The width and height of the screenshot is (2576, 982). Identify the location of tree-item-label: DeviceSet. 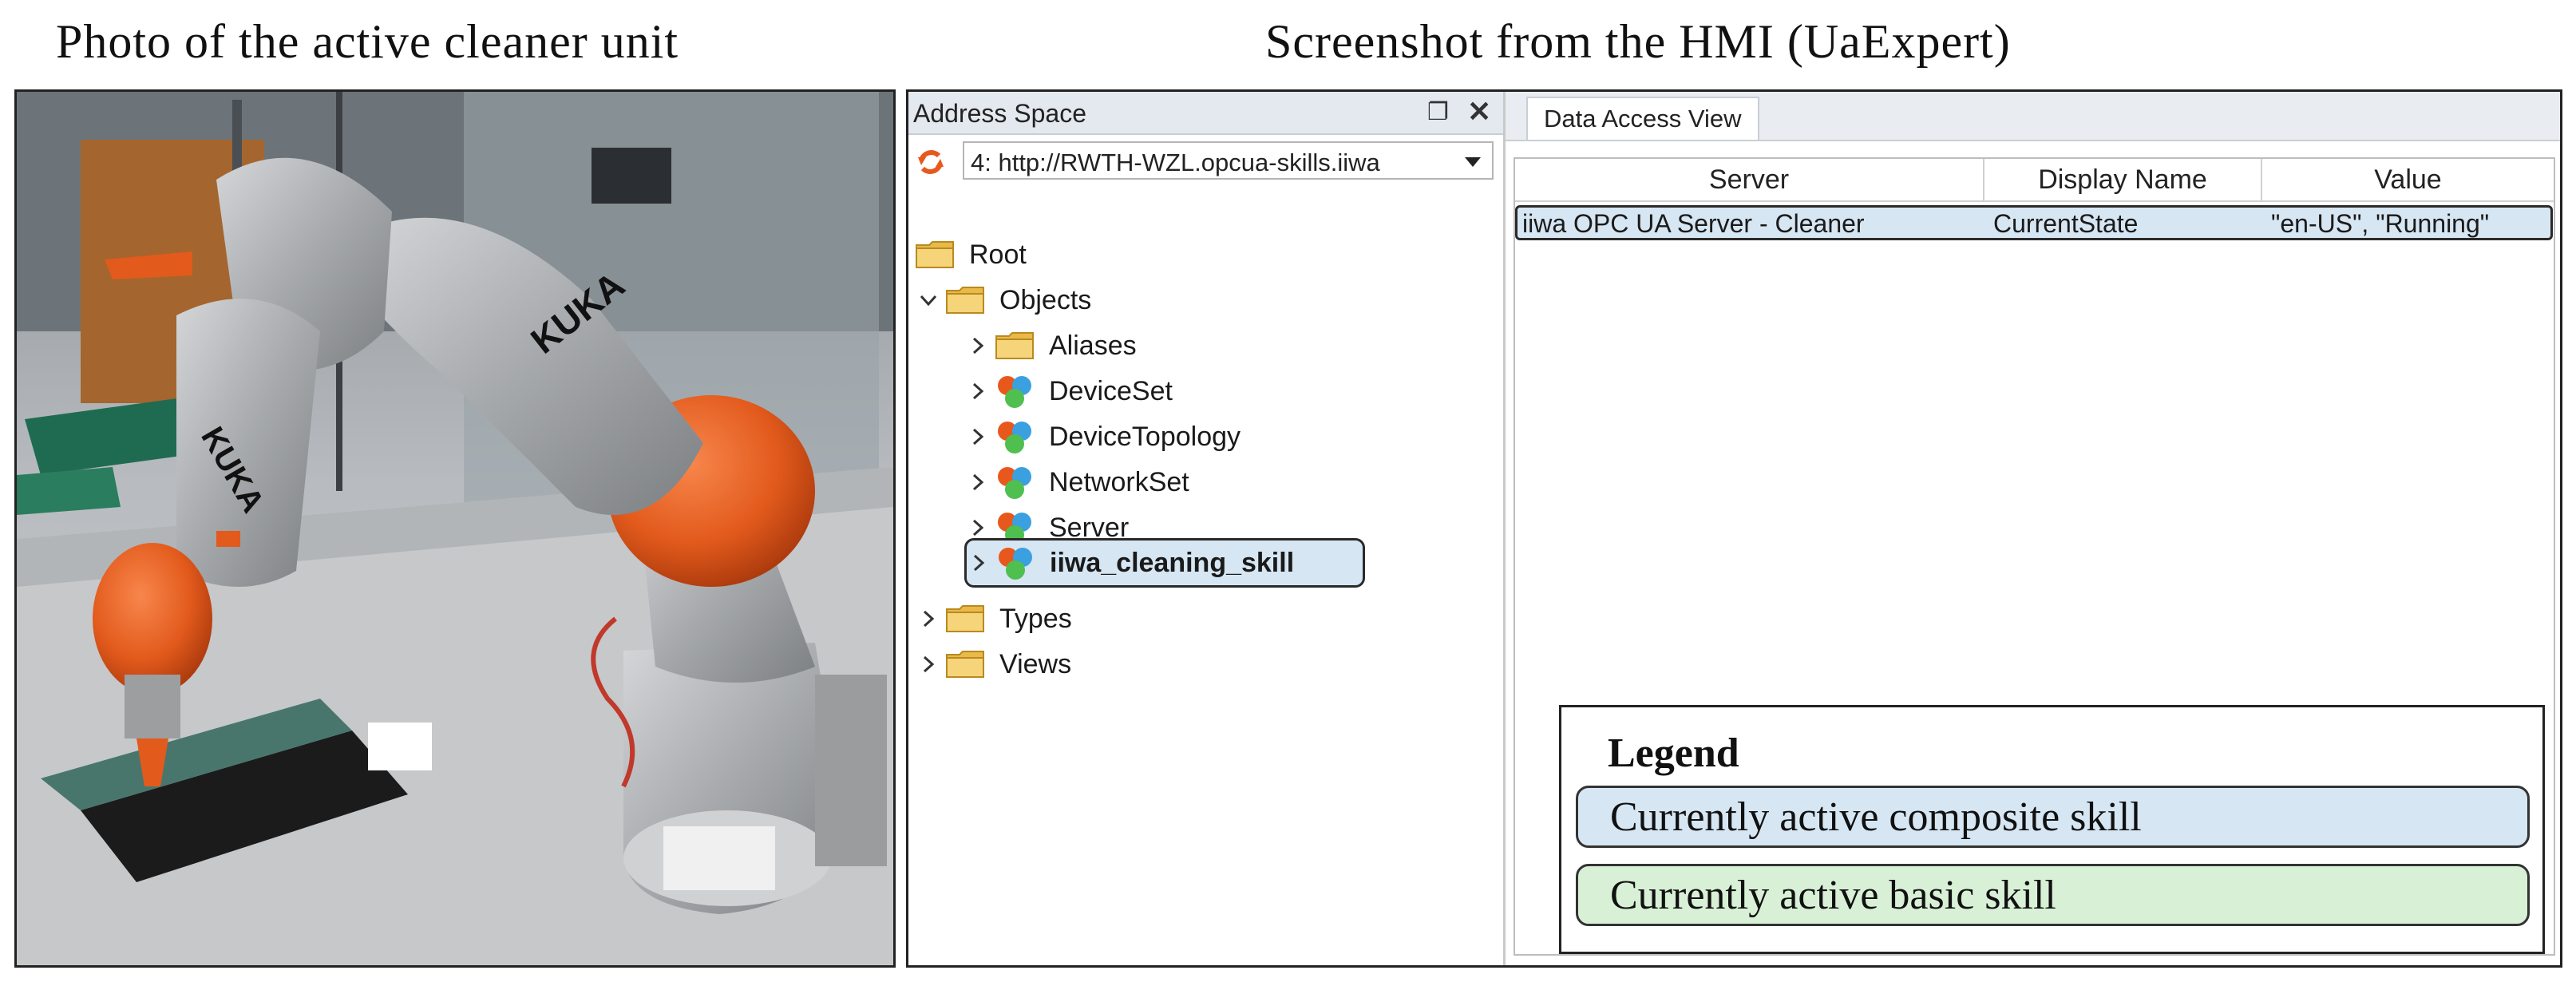
(1111, 390).